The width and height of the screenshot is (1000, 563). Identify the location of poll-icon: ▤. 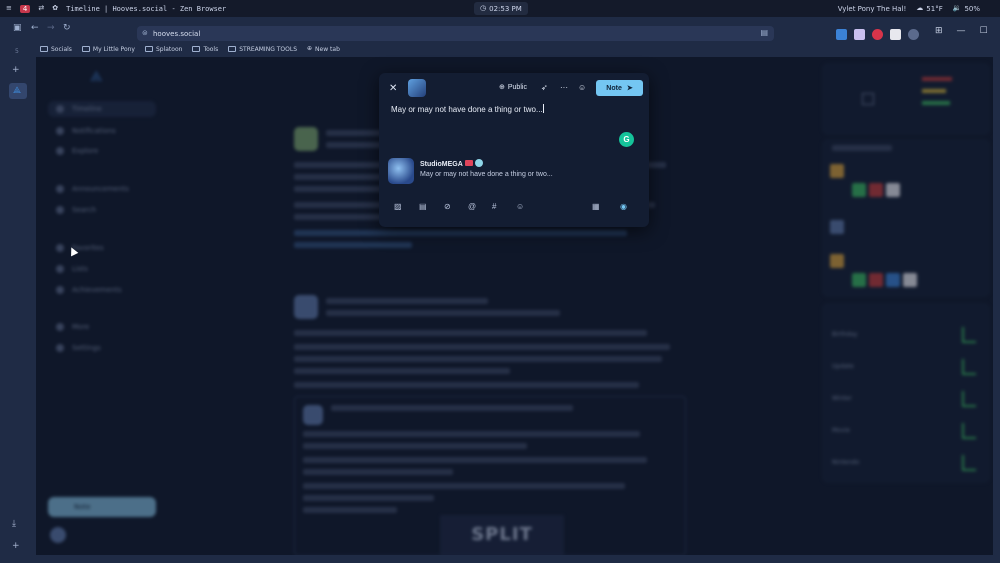
(423, 206).